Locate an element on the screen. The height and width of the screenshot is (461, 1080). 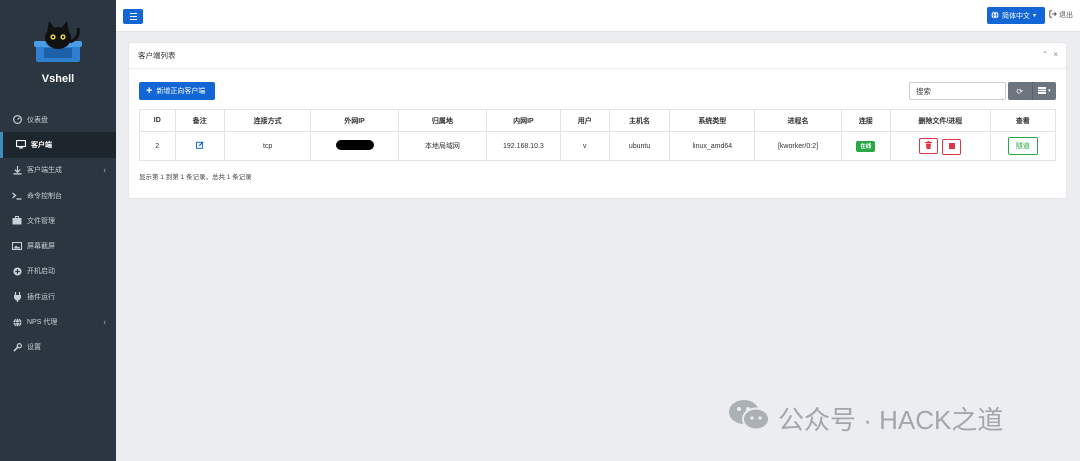
sign-out-icon is located at coordinates (1053, 15).